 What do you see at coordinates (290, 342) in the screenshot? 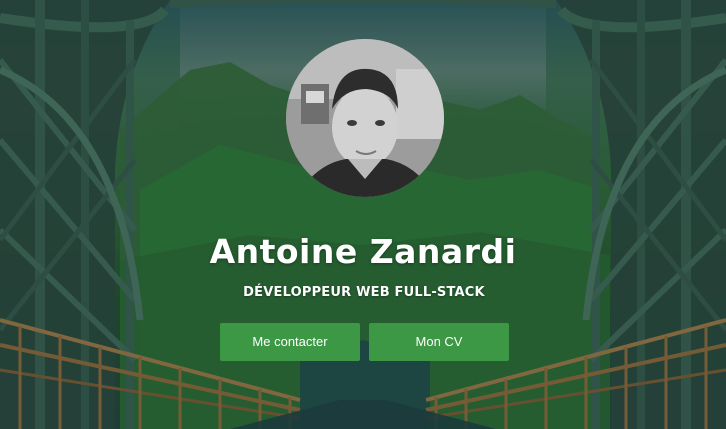
I see `contact-button: Me contacter` at bounding box center [290, 342].